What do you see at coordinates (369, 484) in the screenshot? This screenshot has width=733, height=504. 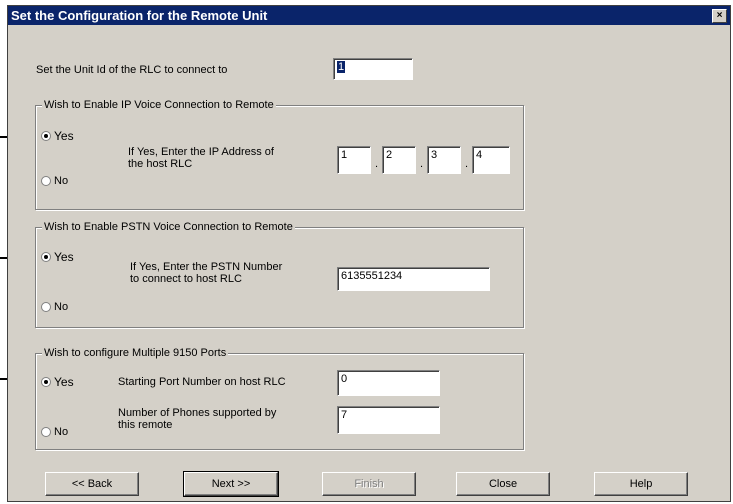 I see `finish-button: Finish` at bounding box center [369, 484].